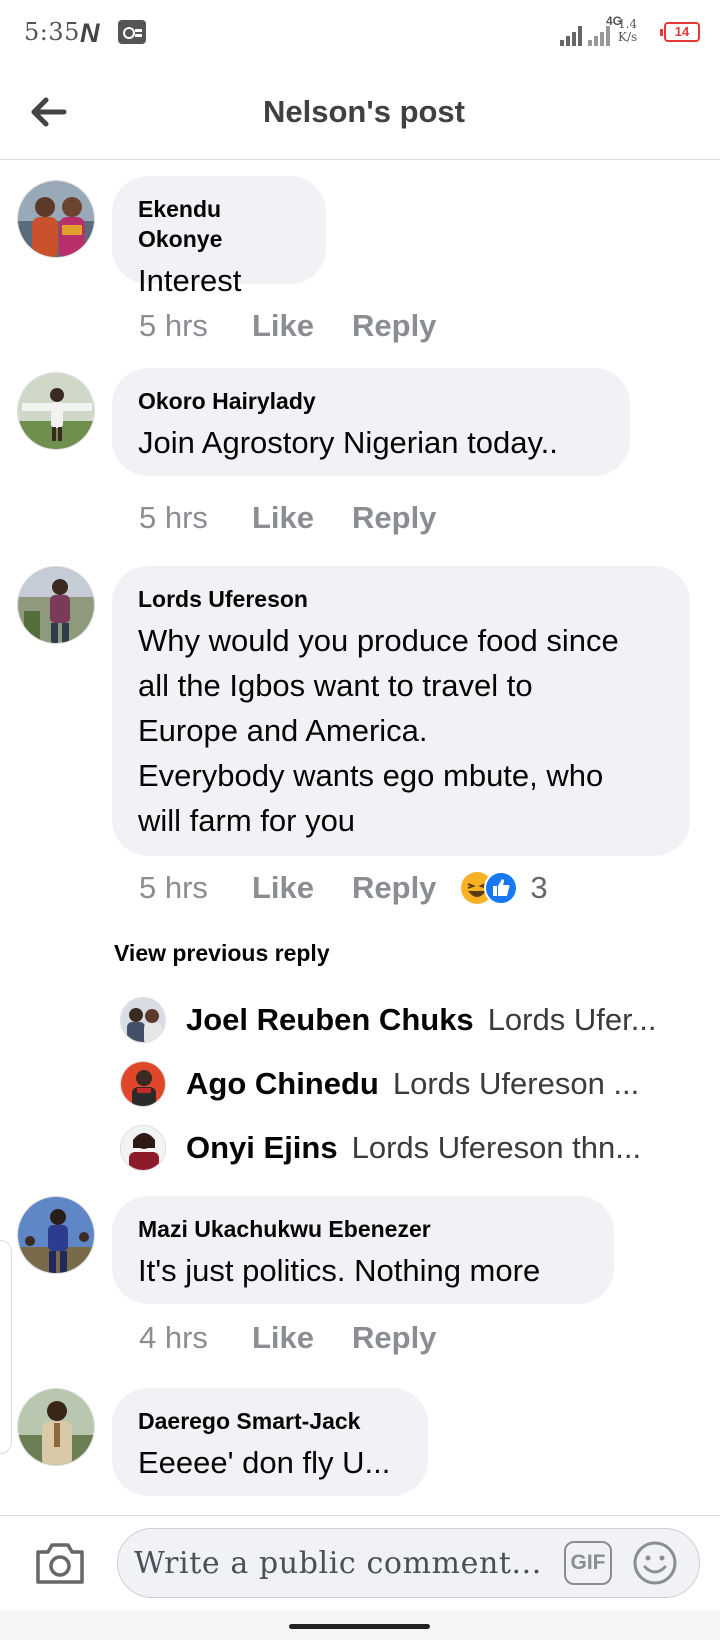 This screenshot has height=1640, width=720. Describe the element at coordinates (371, 401) in the screenshot. I see `comment-author: Okoro Hairylady` at that location.